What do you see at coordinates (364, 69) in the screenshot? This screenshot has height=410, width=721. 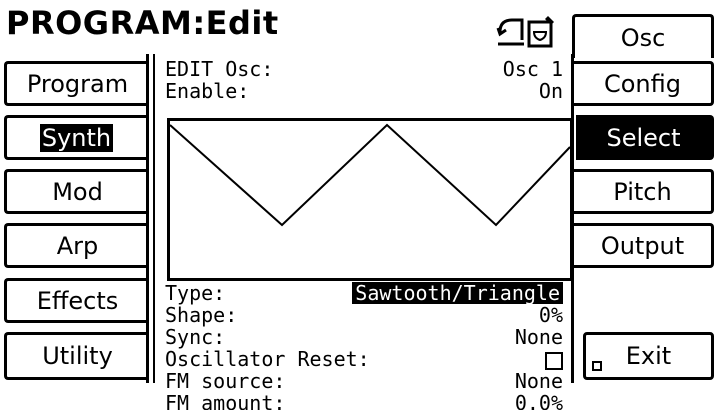 I see `edit-osc-row: EDIT Osc: Osc 1` at bounding box center [364, 69].